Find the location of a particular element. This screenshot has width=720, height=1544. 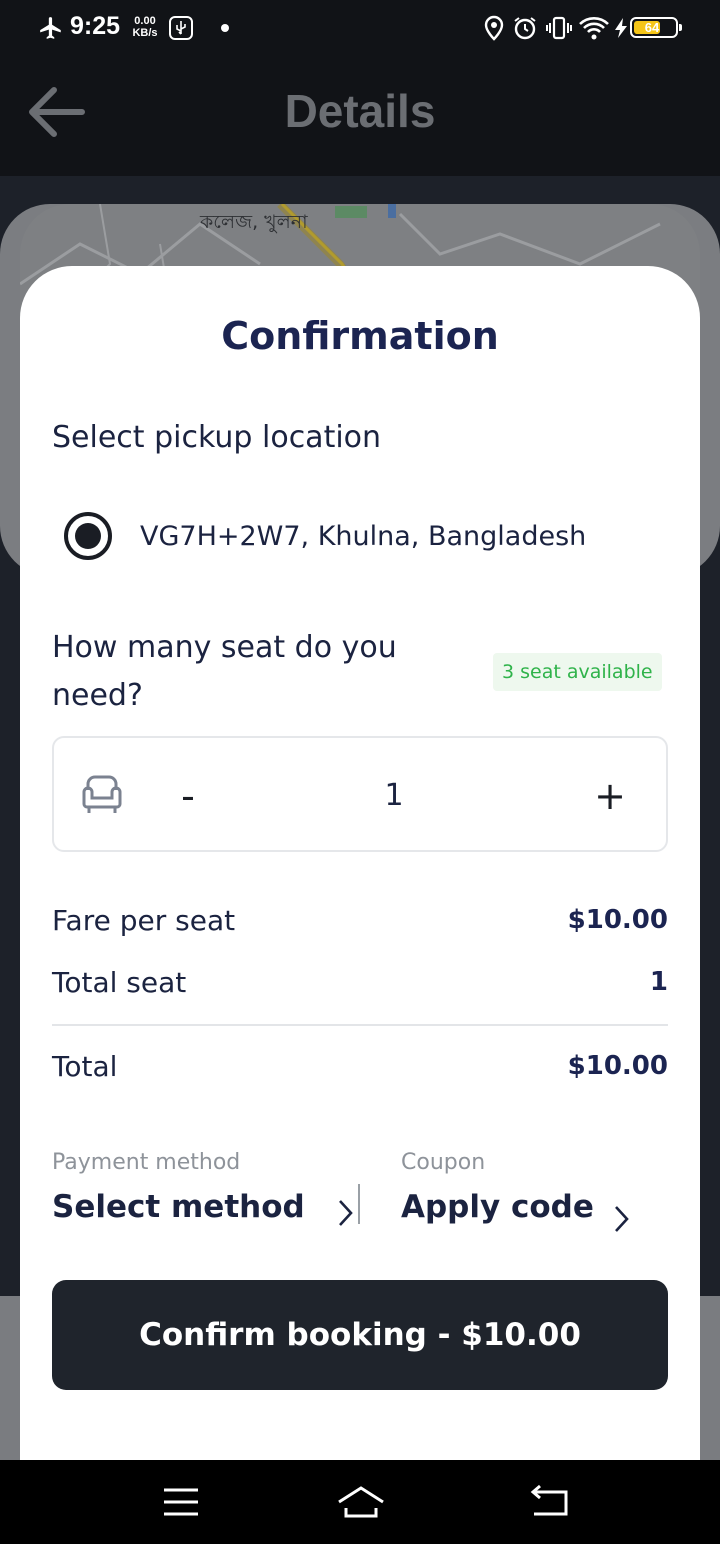

usb-icon is located at coordinates (181, 28).